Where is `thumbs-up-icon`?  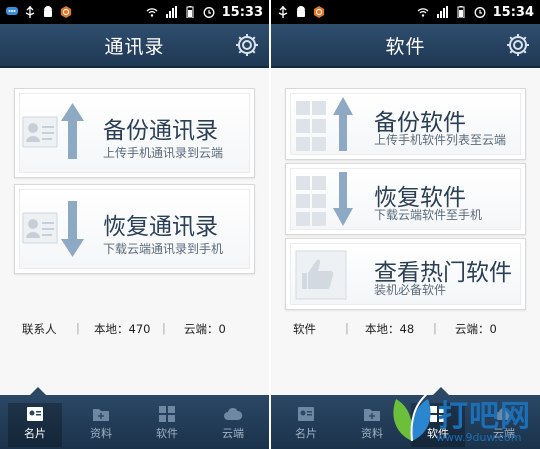
thumbs-up-icon is located at coordinates (321, 275).